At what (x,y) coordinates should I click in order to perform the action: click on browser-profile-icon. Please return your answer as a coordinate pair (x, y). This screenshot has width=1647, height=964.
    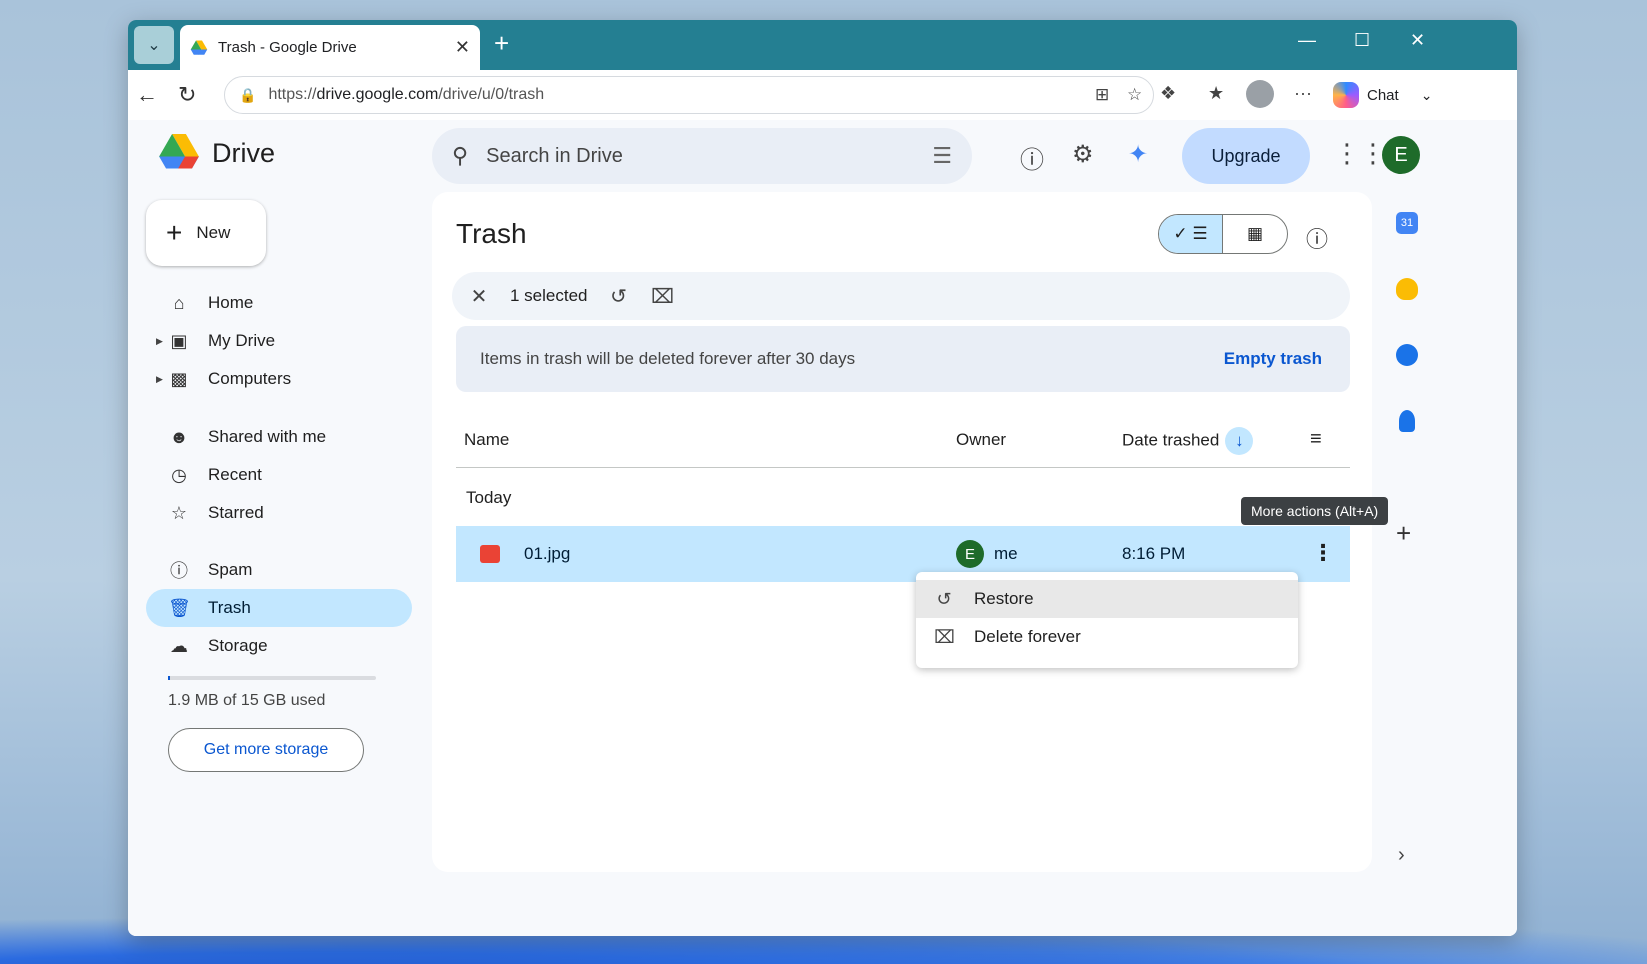
    Looking at the image, I should click on (1260, 94).